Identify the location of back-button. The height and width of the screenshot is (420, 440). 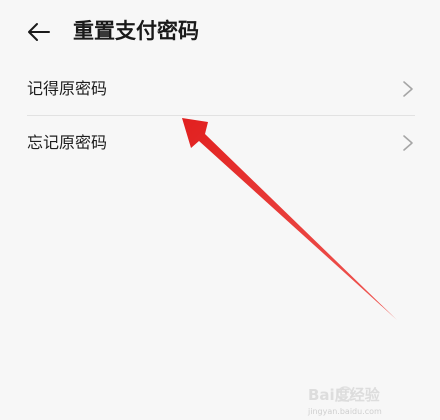
(39, 32).